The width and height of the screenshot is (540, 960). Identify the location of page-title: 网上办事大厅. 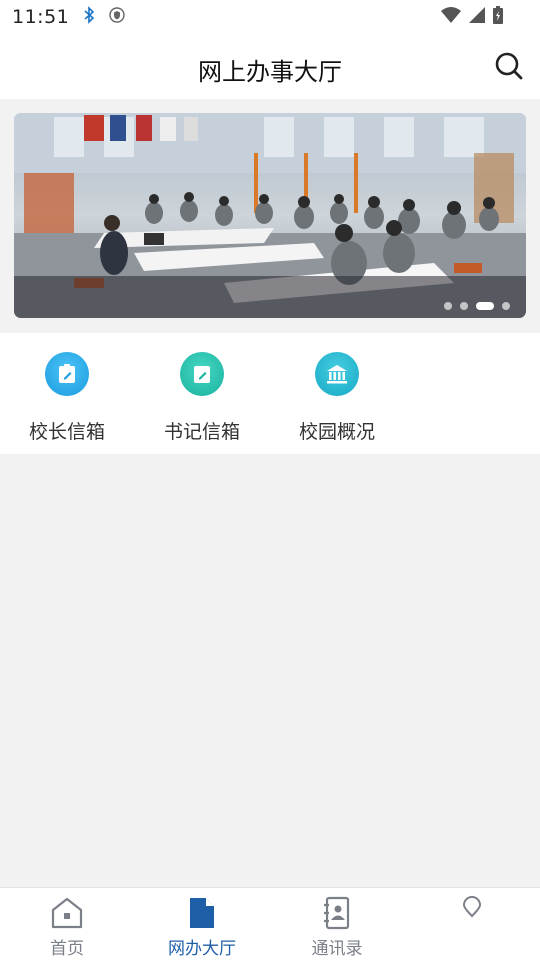
(270, 72).